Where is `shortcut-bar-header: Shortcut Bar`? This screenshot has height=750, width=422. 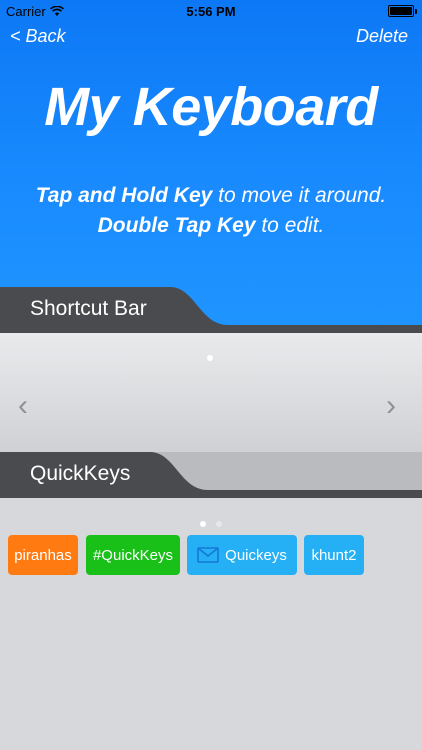 shortcut-bar-header: Shortcut Bar is located at coordinates (211, 310).